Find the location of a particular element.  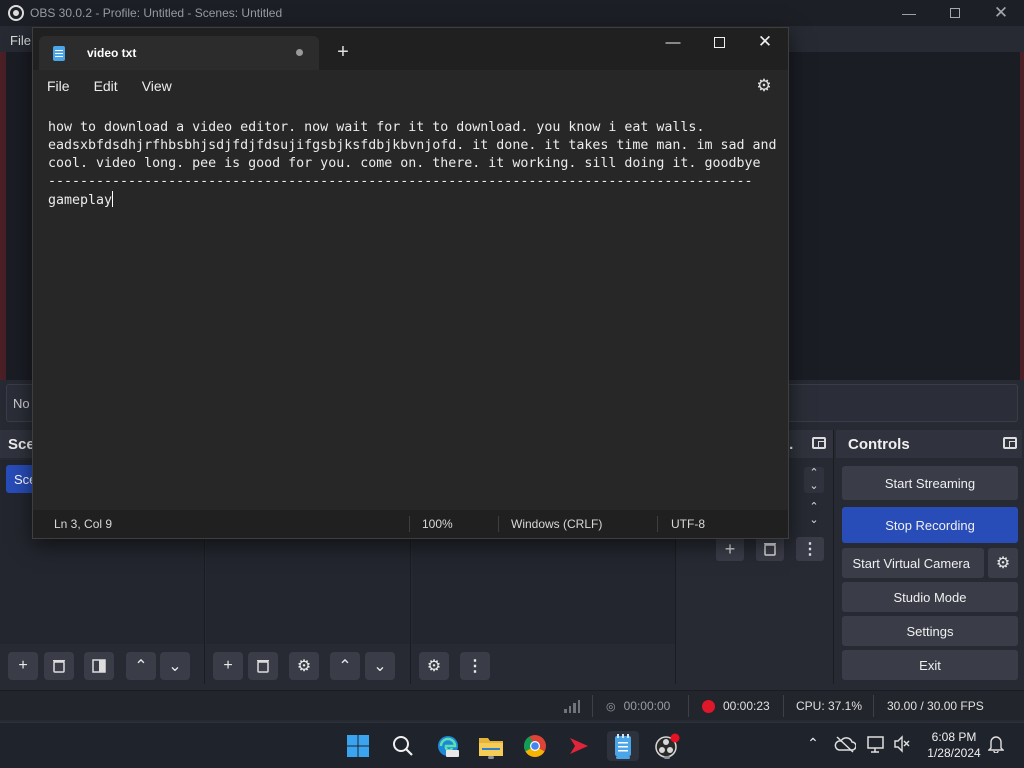

network-signal-icon is located at coordinates (572, 706).